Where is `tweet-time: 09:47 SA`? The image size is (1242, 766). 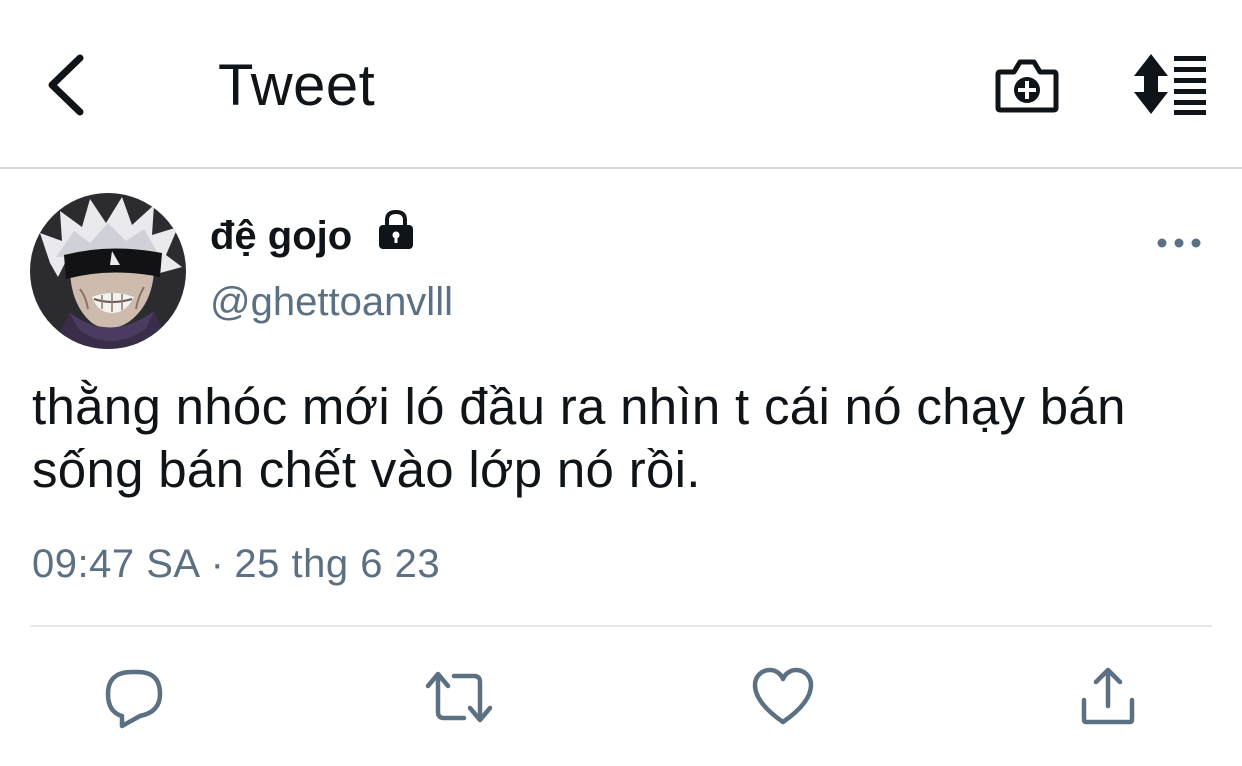
tweet-time: 09:47 SA is located at coordinates (116, 564).